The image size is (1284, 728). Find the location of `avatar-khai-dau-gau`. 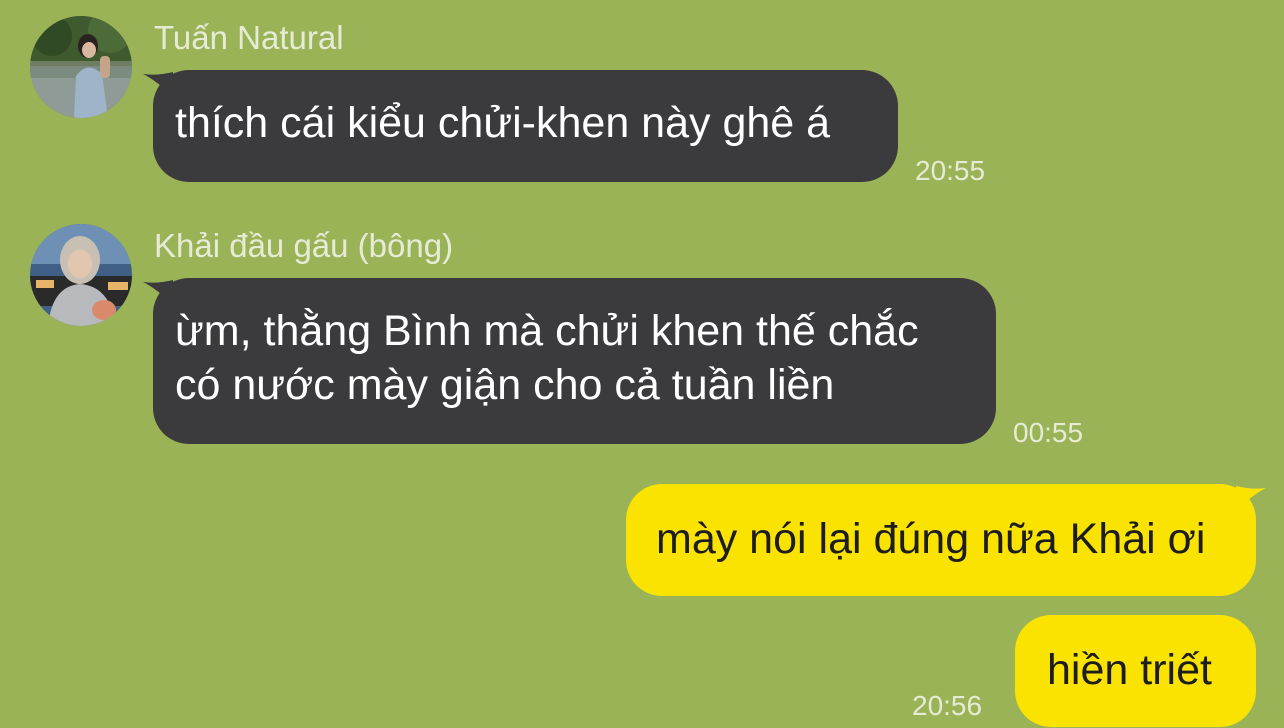

avatar-khai-dau-gau is located at coordinates (81, 275).